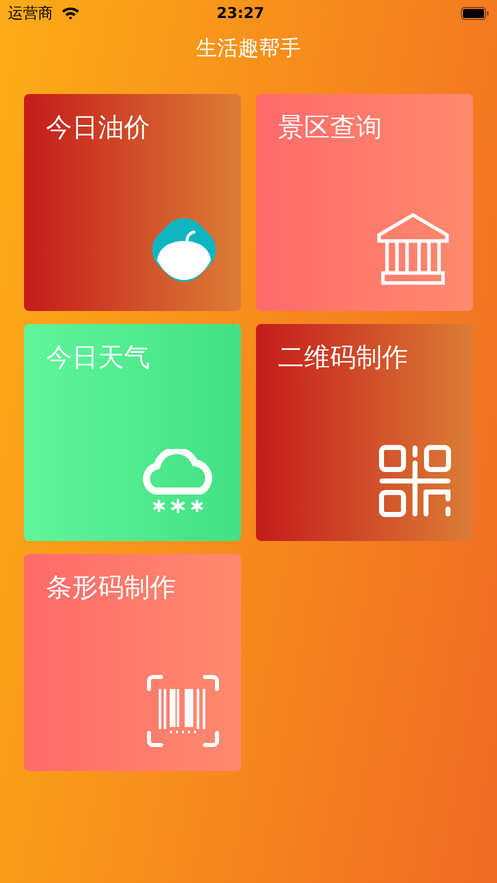  What do you see at coordinates (183, 710) in the screenshot?
I see `barcode-scan-icon` at bounding box center [183, 710].